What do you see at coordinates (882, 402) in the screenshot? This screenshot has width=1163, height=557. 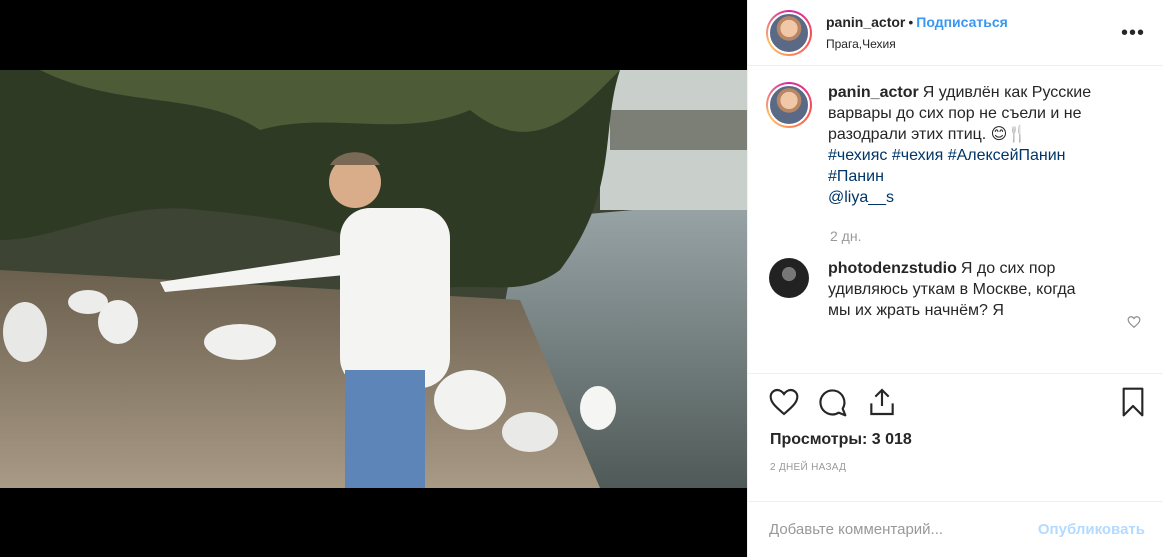 I see `share-upload-icon` at bounding box center [882, 402].